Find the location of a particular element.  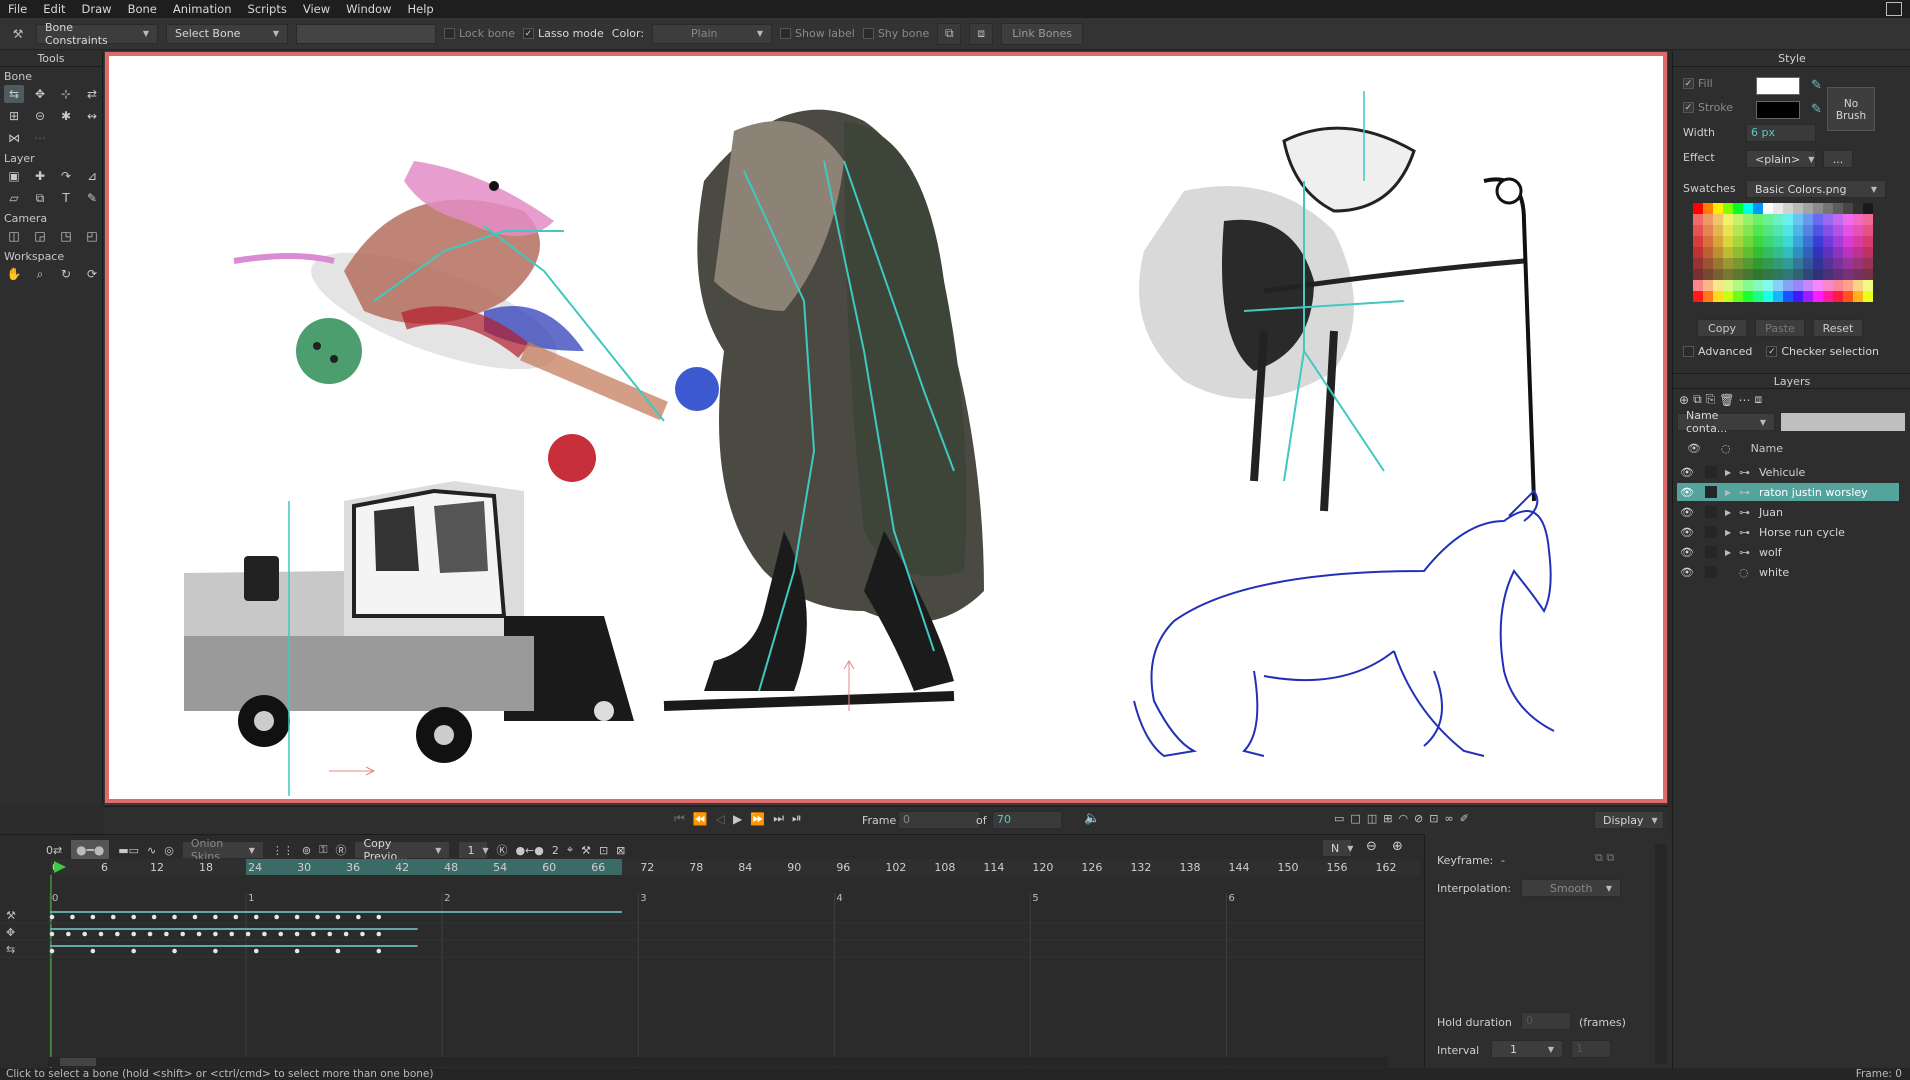

marker-icon: ⌖ is located at coordinates (570, 850).